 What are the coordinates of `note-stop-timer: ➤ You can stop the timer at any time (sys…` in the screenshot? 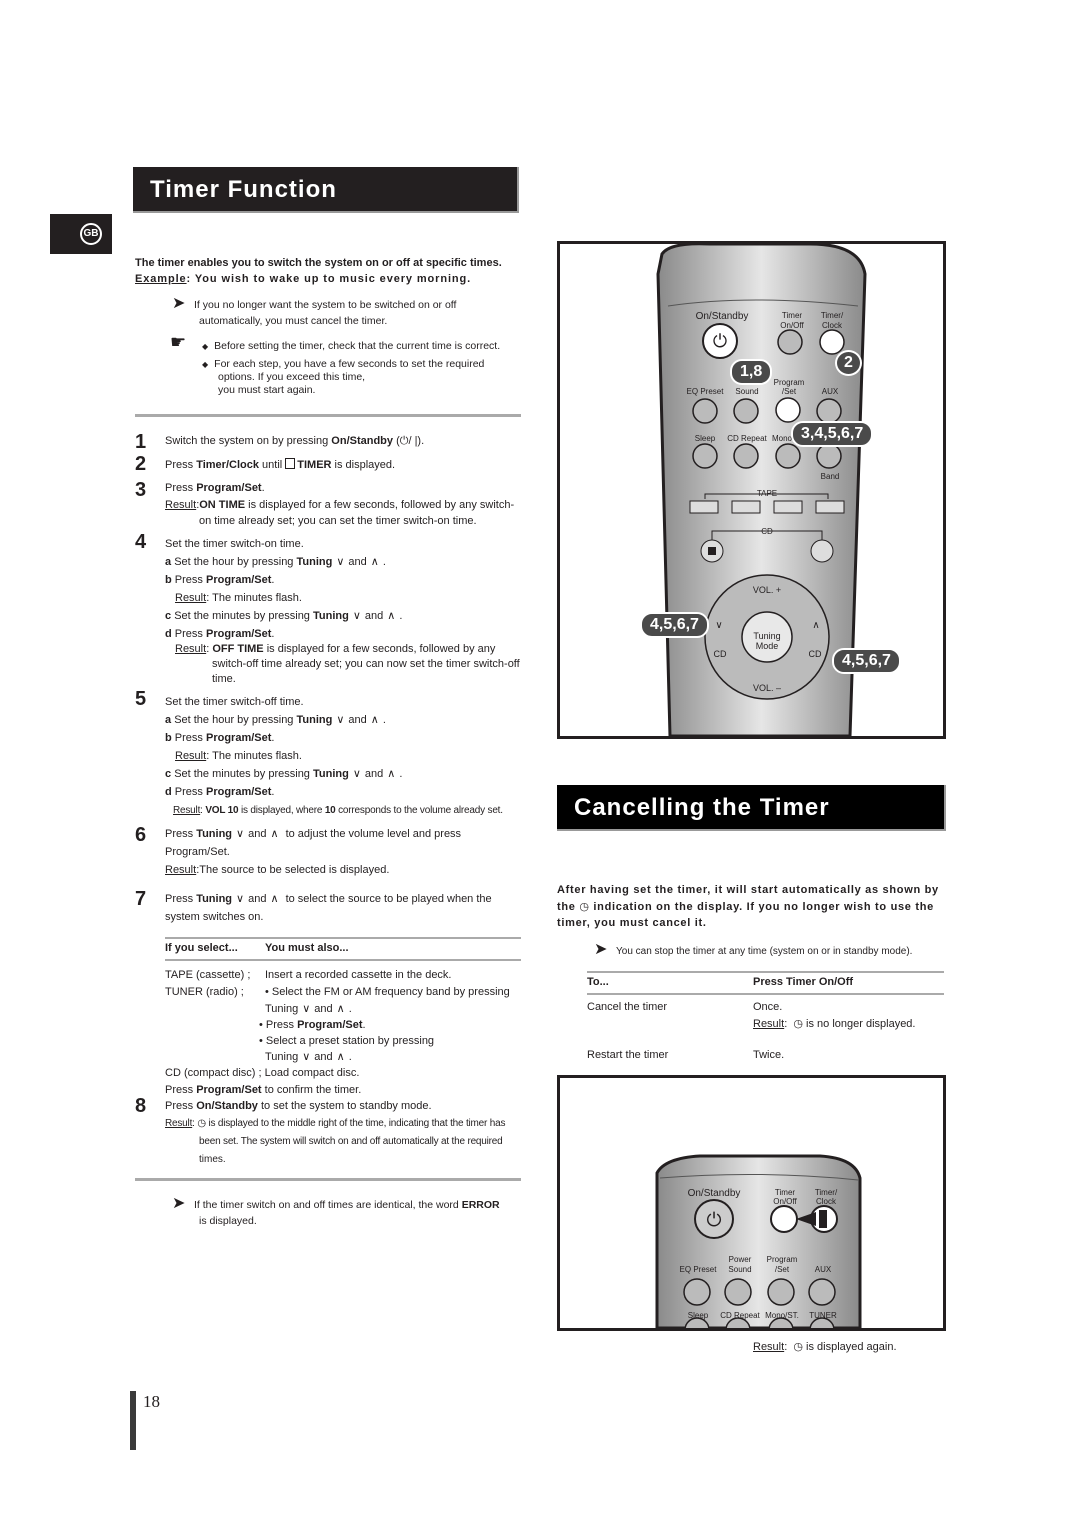 It's located at (753, 949).